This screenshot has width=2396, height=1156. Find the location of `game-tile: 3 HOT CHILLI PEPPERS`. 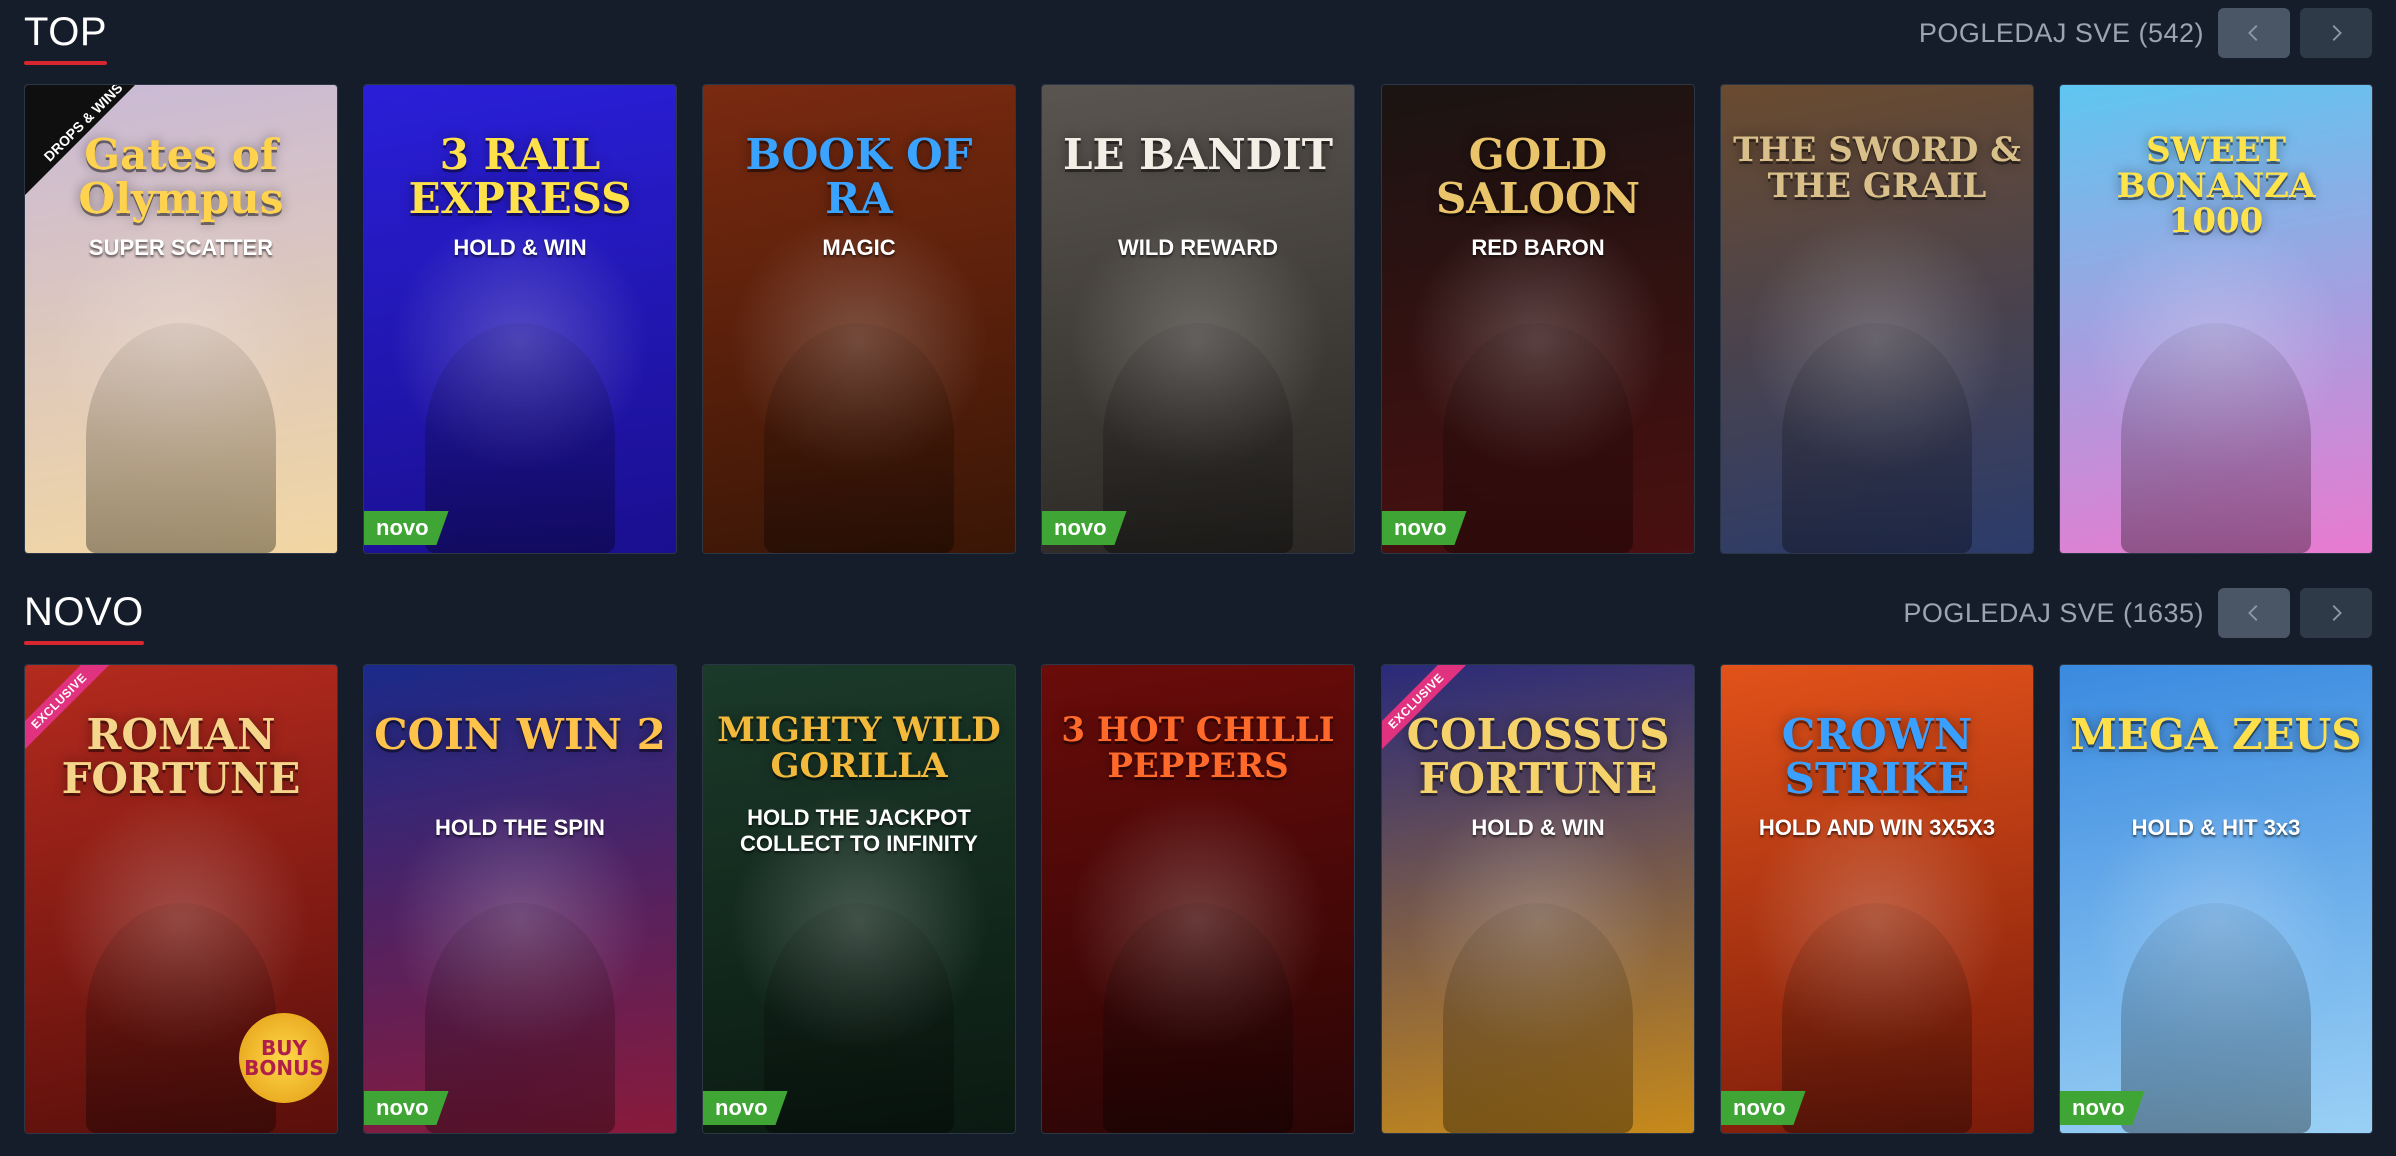

game-tile: 3 HOT CHILLI PEPPERS is located at coordinates (1198, 899).